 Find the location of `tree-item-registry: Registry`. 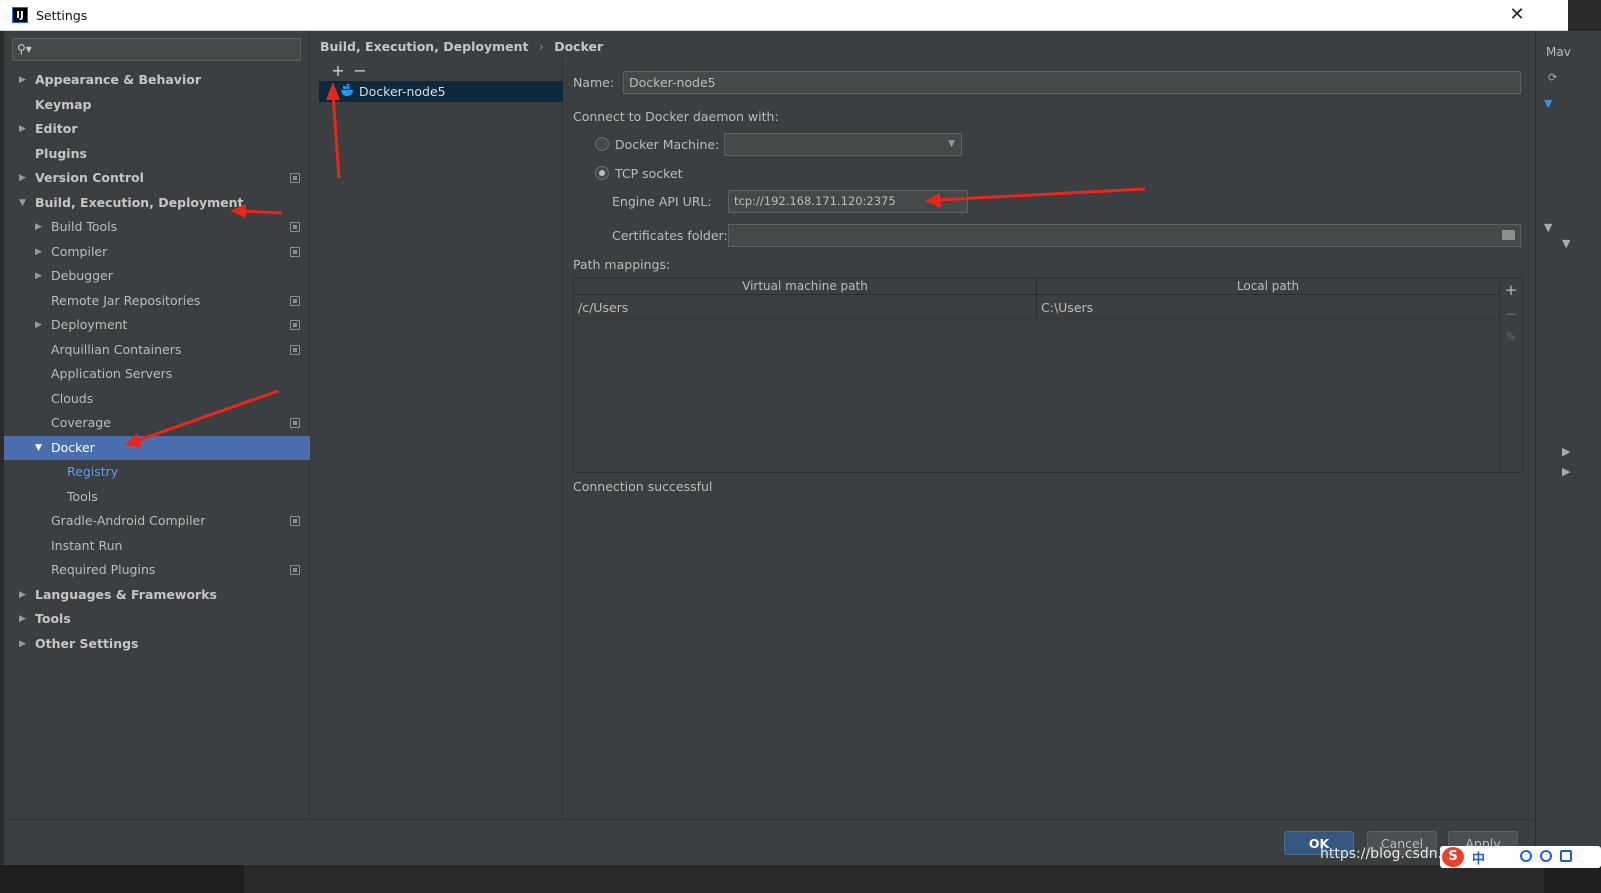

tree-item-registry: Registry is located at coordinates (157, 472).